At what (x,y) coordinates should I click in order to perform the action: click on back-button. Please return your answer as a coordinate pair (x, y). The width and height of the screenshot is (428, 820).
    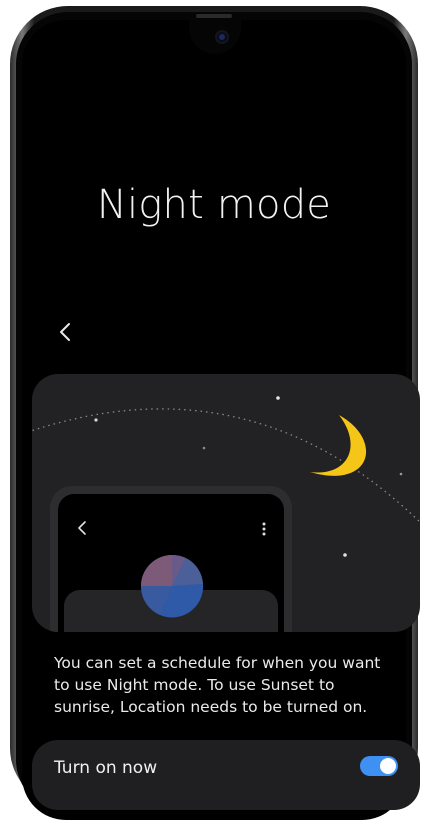
    Looking at the image, I should click on (66, 332).